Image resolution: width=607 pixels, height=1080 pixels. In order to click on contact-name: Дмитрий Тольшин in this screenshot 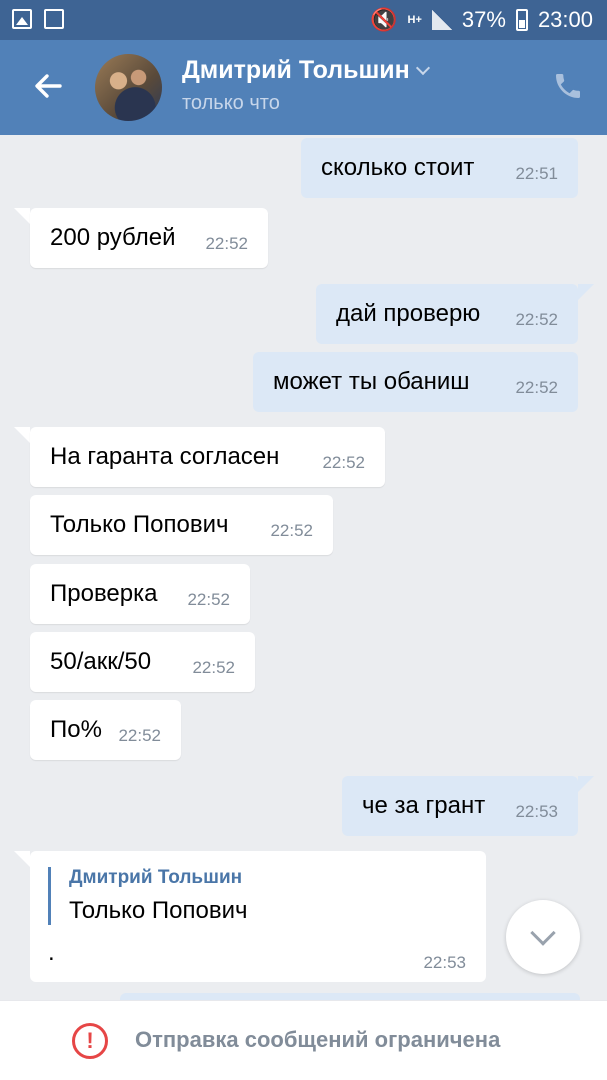, I will do `click(296, 70)`.